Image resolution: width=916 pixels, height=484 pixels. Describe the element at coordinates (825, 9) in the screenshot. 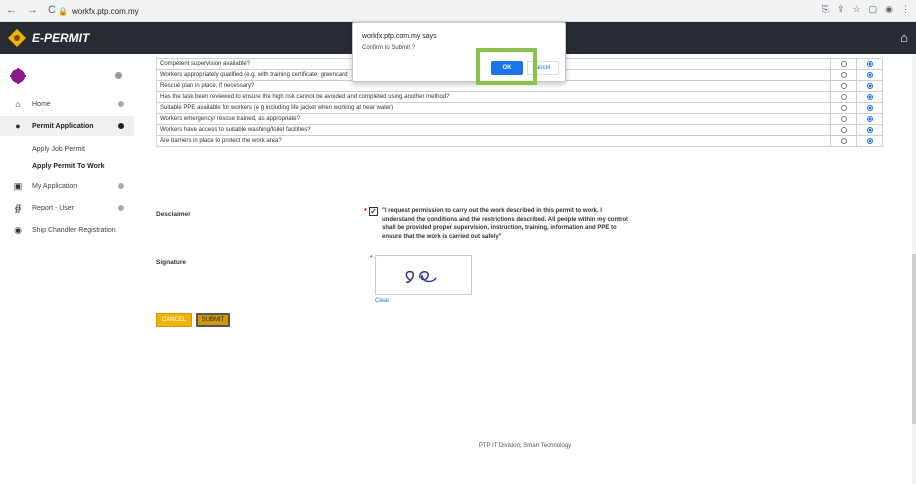

I see `share-icon: ⎘` at that location.